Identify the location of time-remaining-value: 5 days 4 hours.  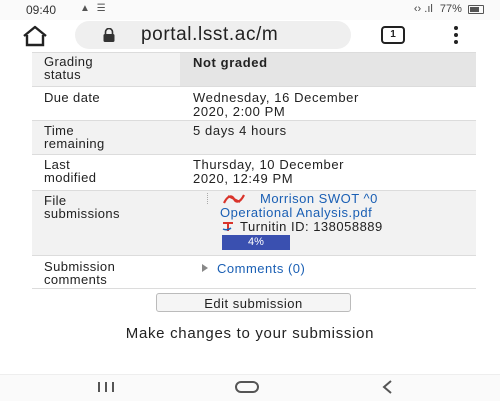
(240, 130).